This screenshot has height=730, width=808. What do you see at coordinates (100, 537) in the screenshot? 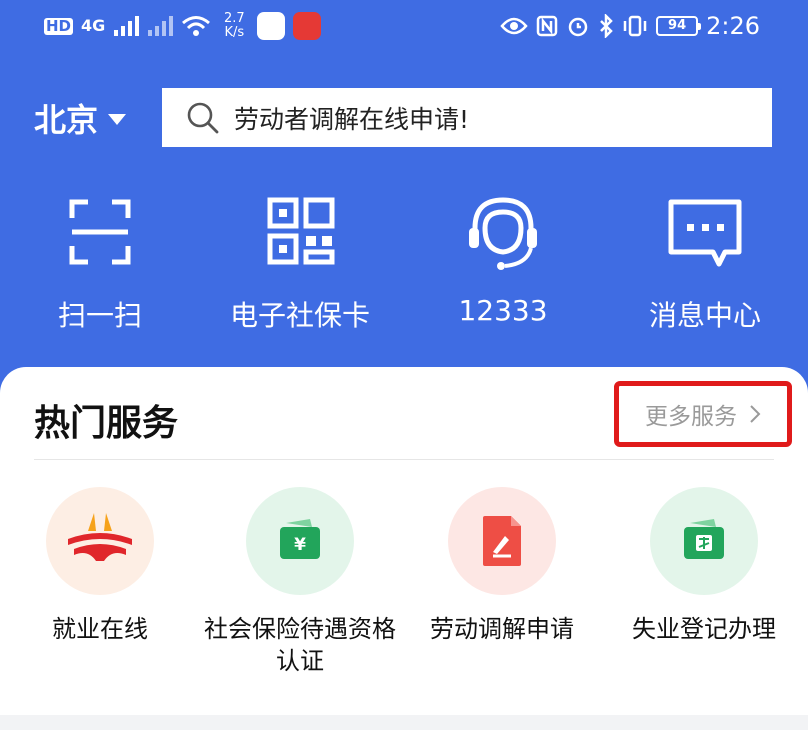
I see `employment-logo-icon` at bounding box center [100, 537].